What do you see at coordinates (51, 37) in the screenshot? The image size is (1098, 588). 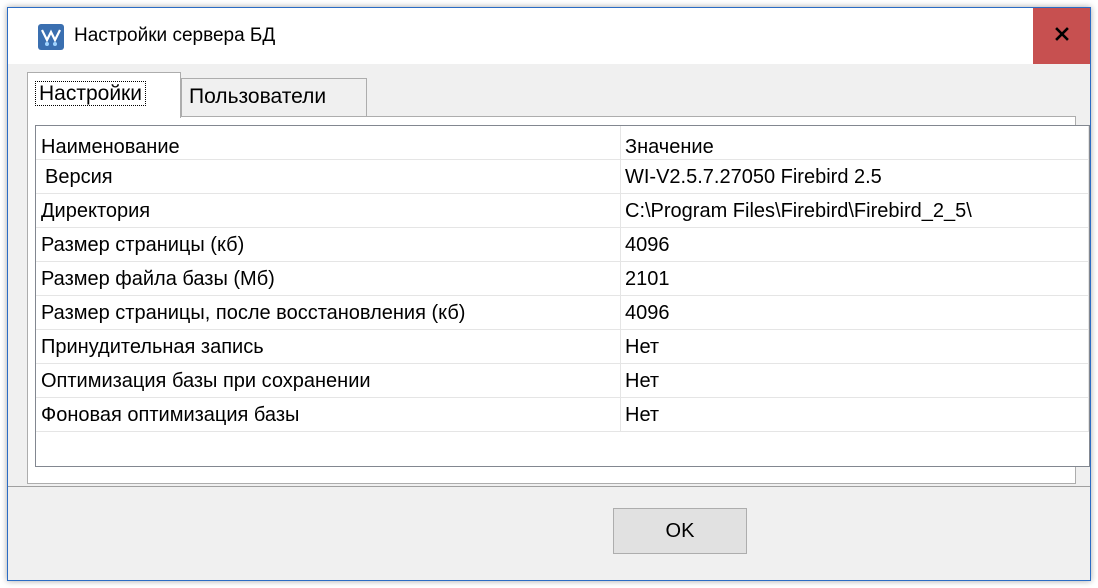 I see `database-server-icon` at bounding box center [51, 37].